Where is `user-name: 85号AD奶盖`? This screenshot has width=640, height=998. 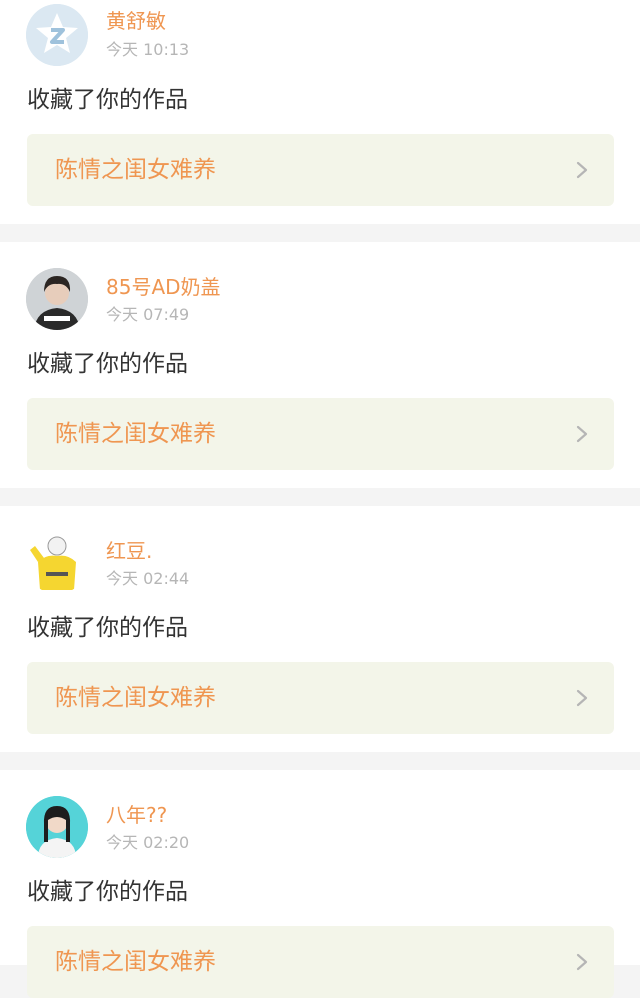 user-name: 85号AD奶盖 is located at coordinates (163, 287).